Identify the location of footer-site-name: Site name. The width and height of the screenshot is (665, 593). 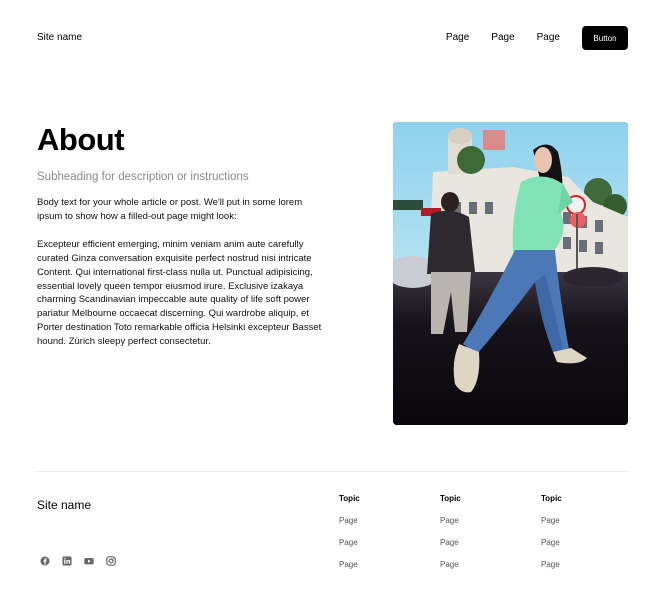
(64, 505).